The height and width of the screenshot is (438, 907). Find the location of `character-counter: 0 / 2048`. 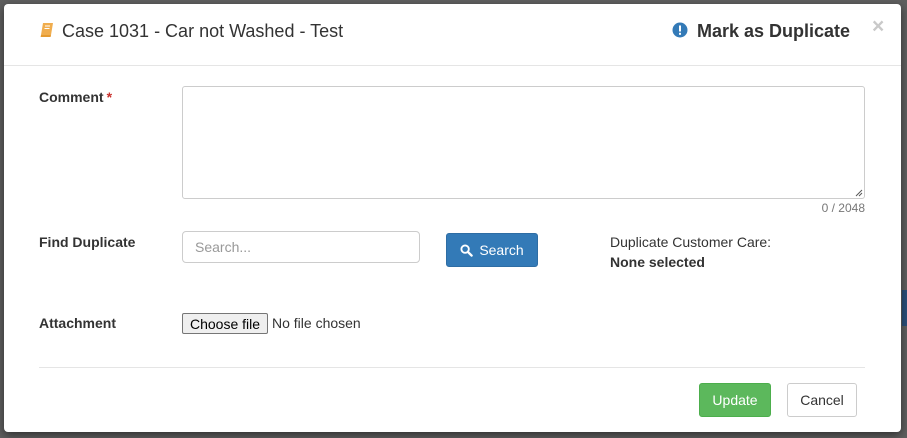

character-counter: 0 / 2048 is located at coordinates (843, 208).